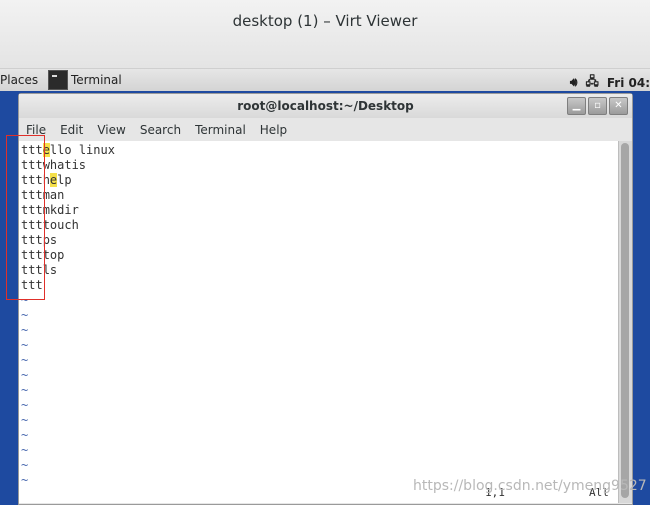  What do you see at coordinates (25, 217) in the screenshot?
I see `annotation-box` at bounding box center [25, 217].